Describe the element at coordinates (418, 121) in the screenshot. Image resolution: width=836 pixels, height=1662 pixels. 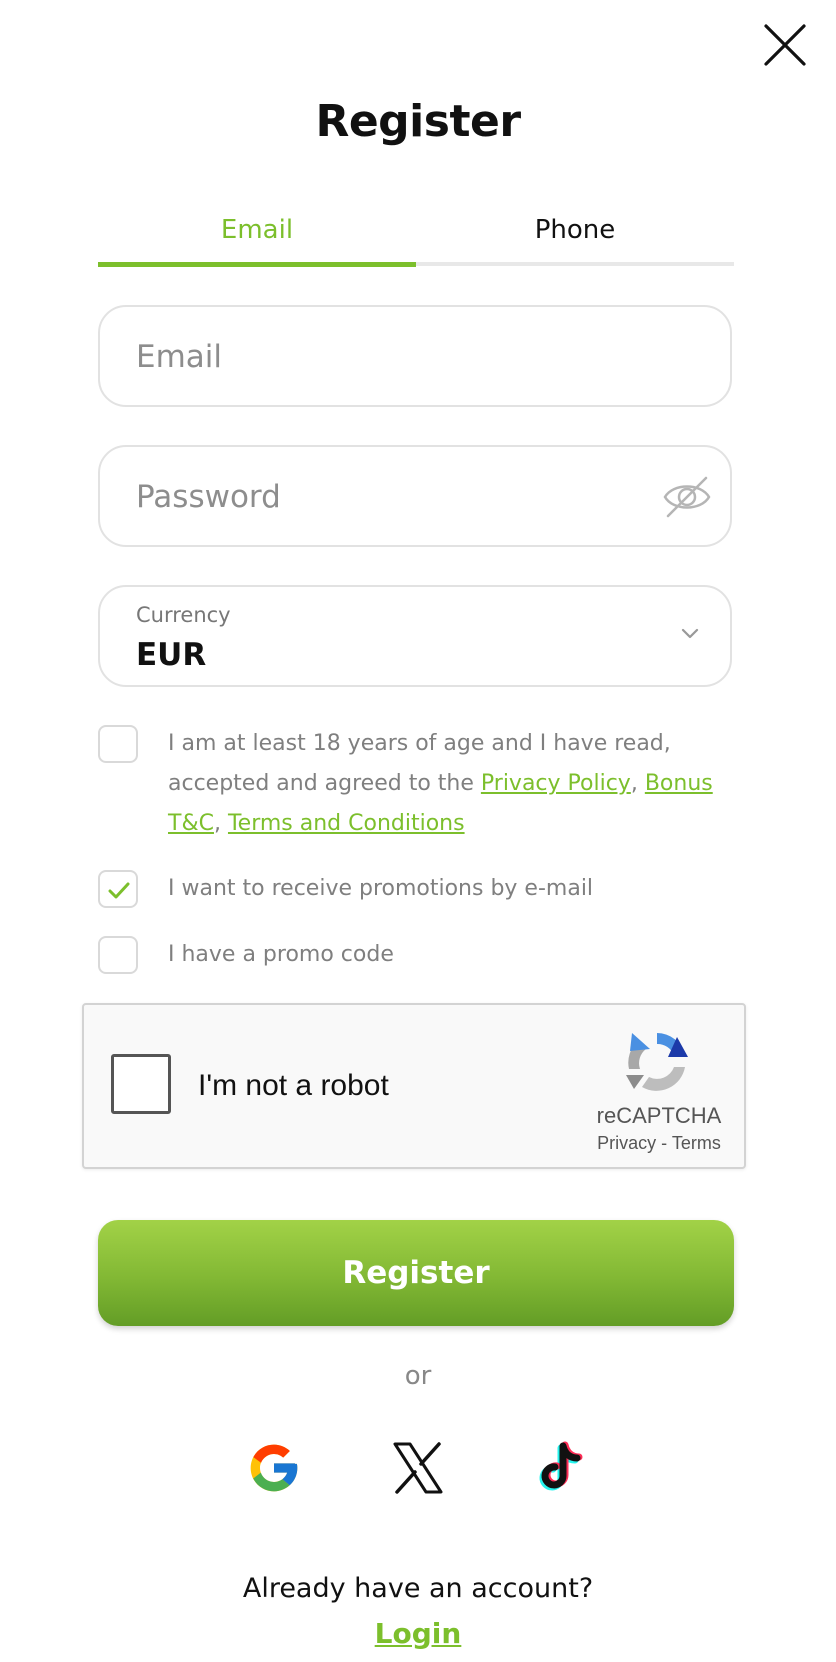
I see `page-title: Register` at that location.